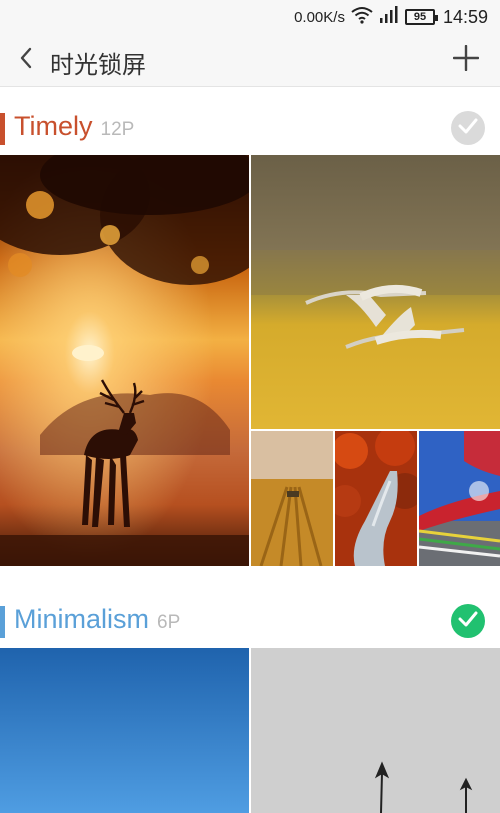 This screenshot has width=500, height=813. I want to click on top-app-bar: 时光锁屏, so click(250, 60).